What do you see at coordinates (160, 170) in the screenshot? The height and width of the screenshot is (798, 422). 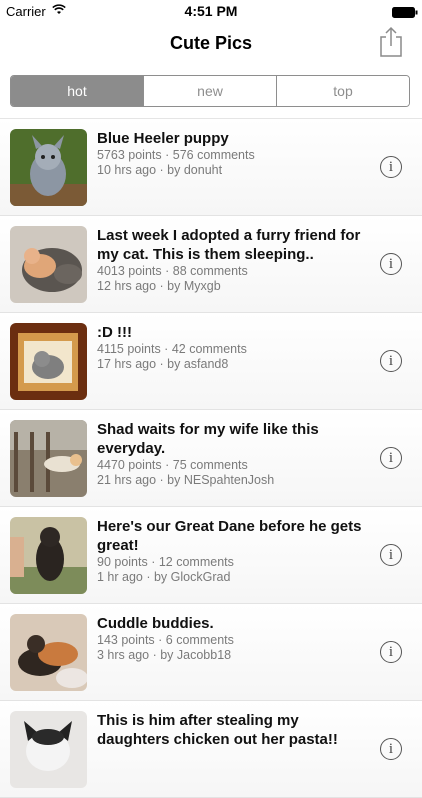 I see `post-time-author: 10 hrs ago · by donuht` at bounding box center [160, 170].